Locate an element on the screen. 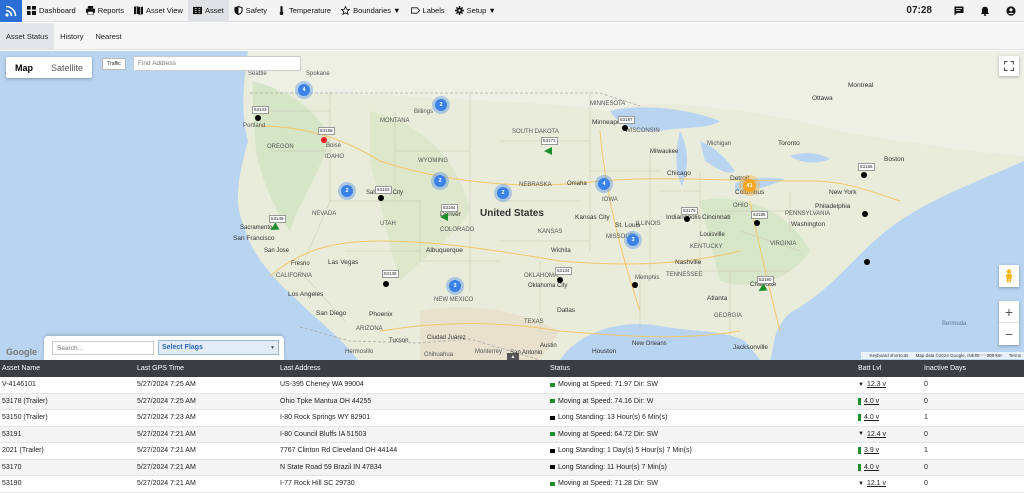  battery-value: 12.3 v is located at coordinates (876, 384).